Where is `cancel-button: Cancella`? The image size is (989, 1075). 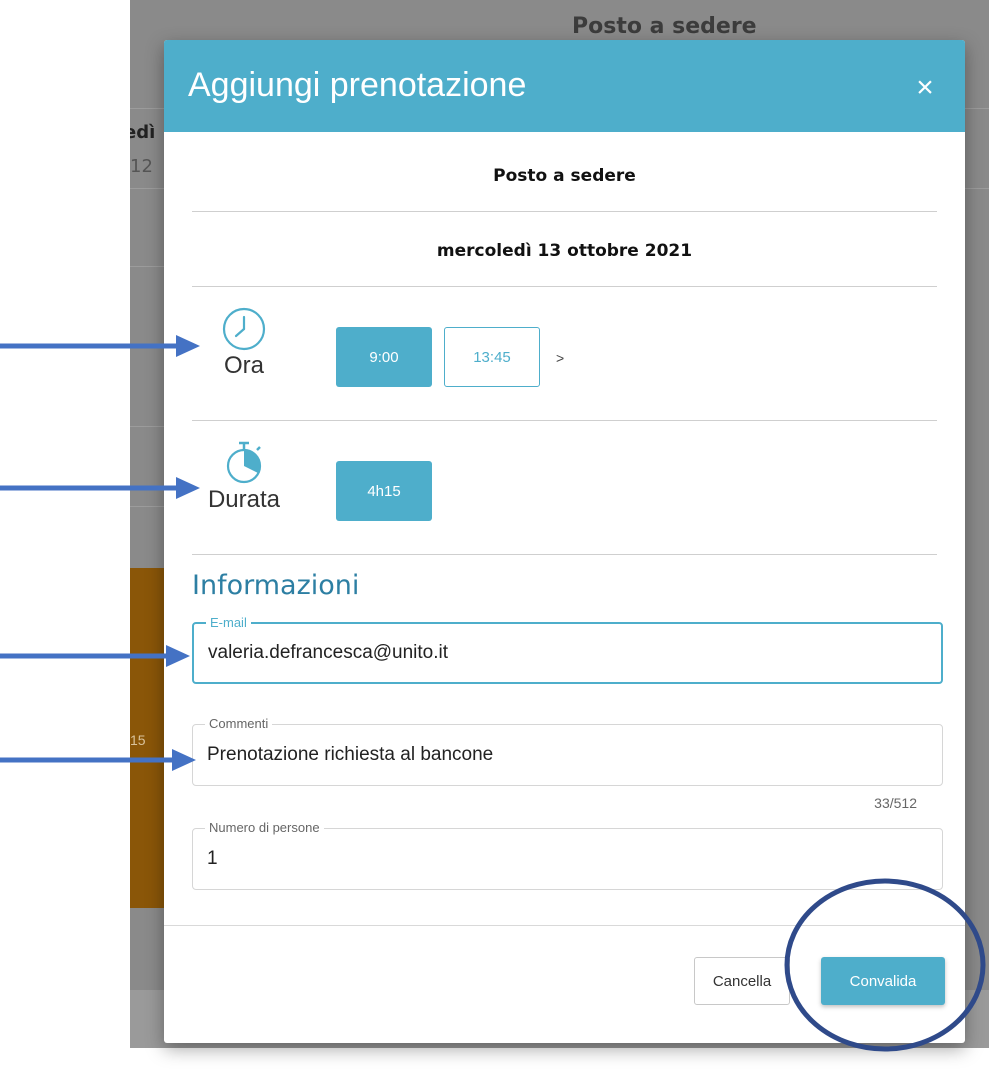
cancel-button: Cancella is located at coordinates (742, 981).